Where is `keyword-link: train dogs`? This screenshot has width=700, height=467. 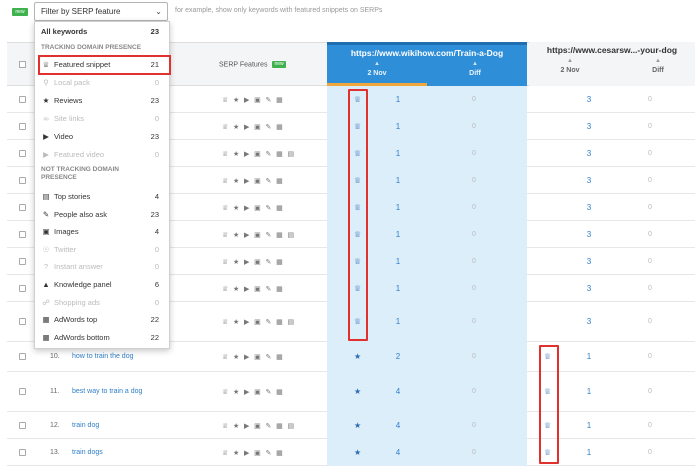
keyword-link: train dogs is located at coordinates (87, 452).